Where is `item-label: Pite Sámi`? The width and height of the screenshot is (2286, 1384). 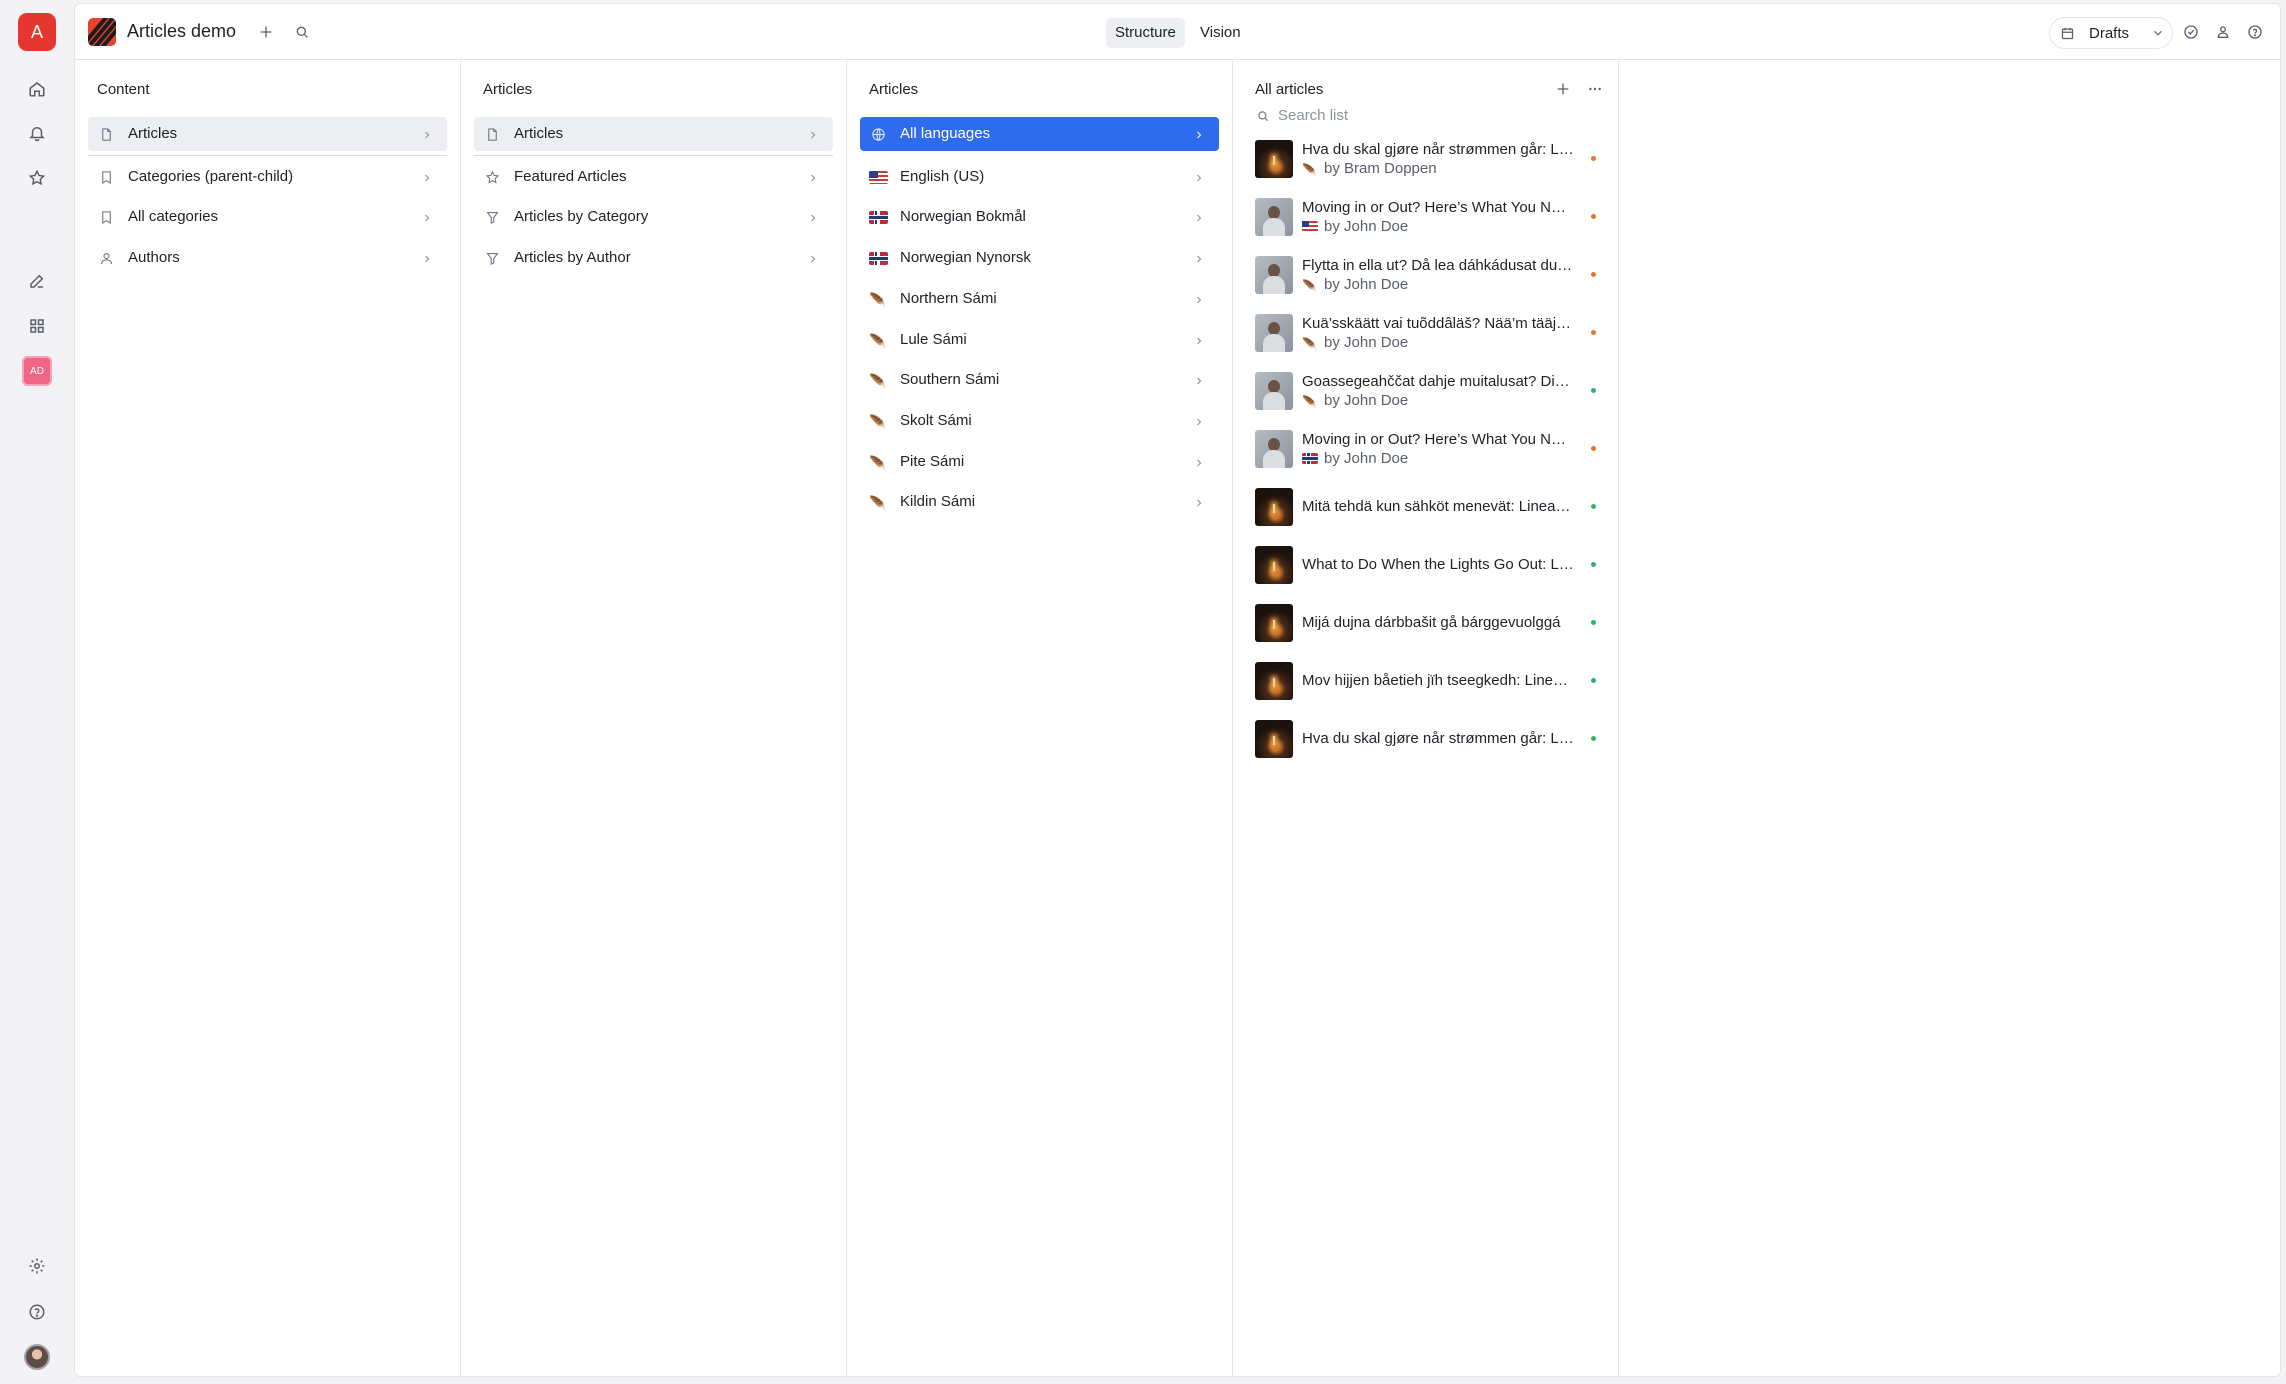 item-label: Pite Sámi is located at coordinates (932, 461).